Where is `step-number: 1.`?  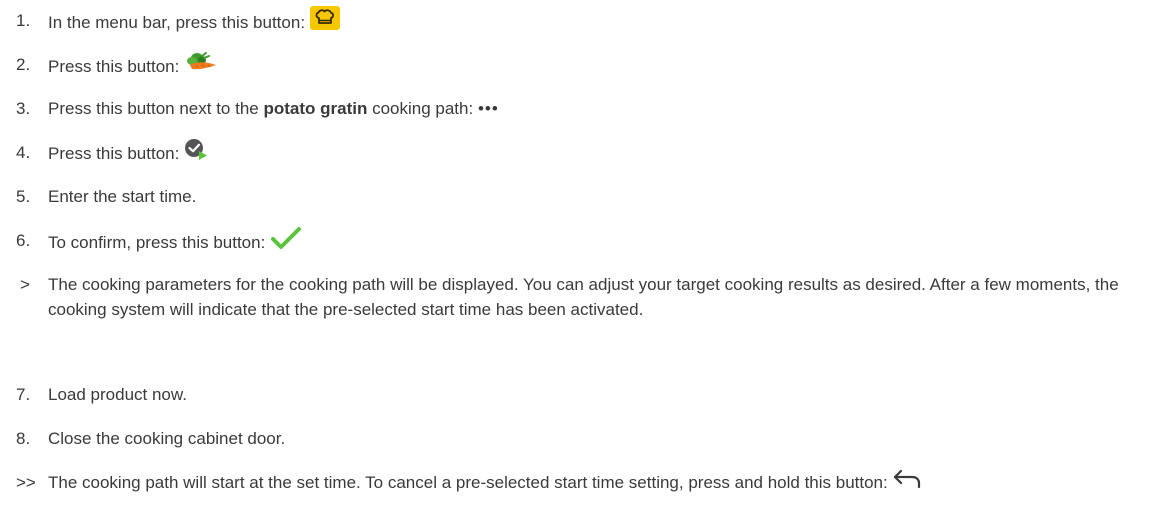 step-number: 1. is located at coordinates (23, 20).